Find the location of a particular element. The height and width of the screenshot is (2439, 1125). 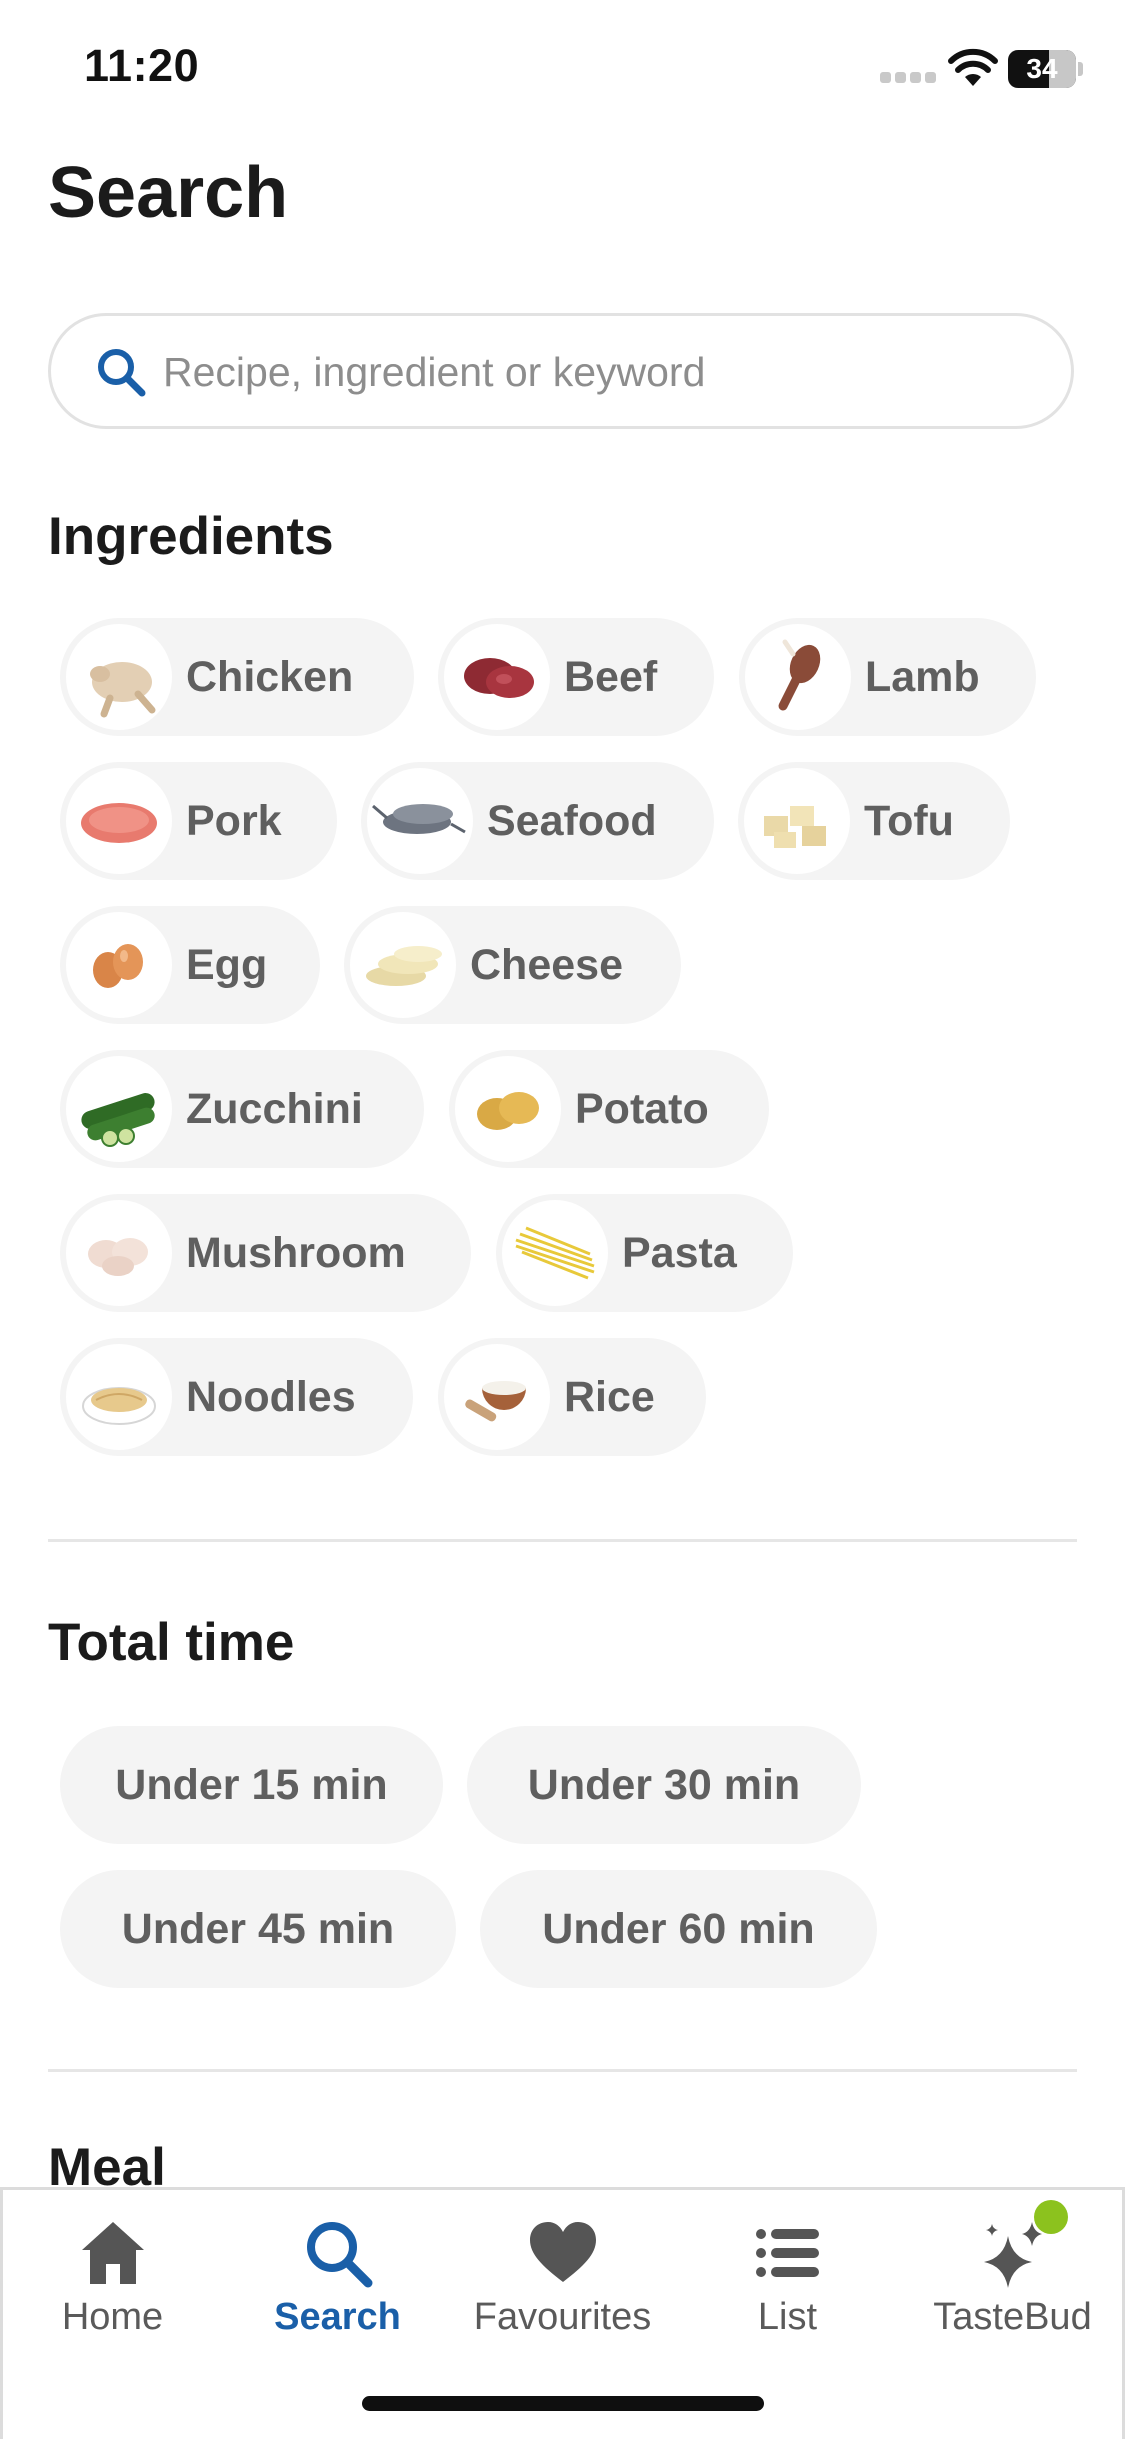

seafood-icon is located at coordinates (420, 821).